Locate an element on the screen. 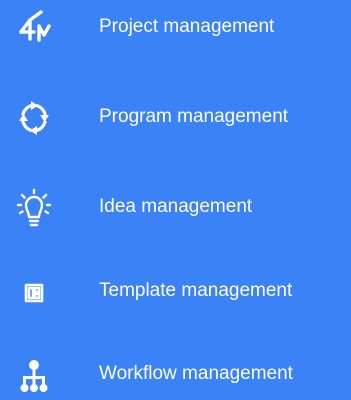 The height and width of the screenshot is (400, 351). menu-item-workflow-management: Workflow management is located at coordinates (175, 375).